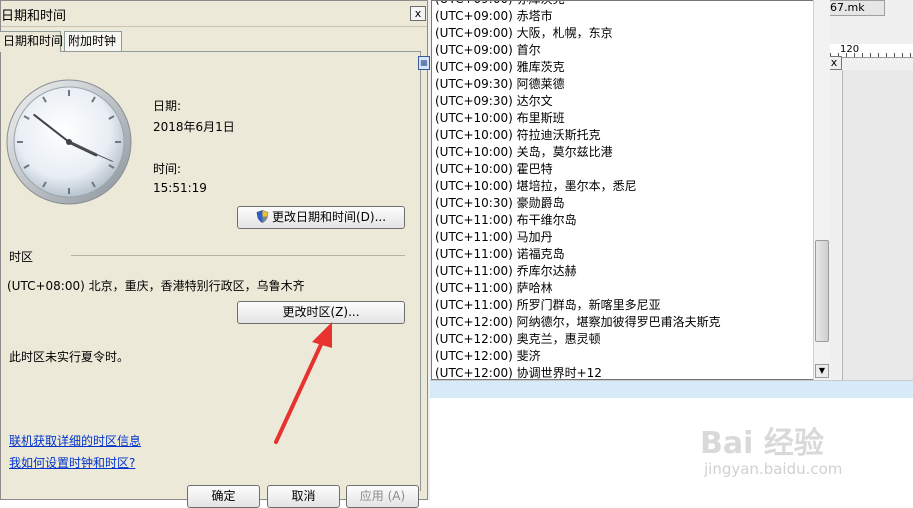 Image resolution: width=913 pixels, height=508 pixels. What do you see at coordinates (630, 118) in the screenshot?
I see `timezone-option: (UTC+10:00) 布里斯班` at bounding box center [630, 118].